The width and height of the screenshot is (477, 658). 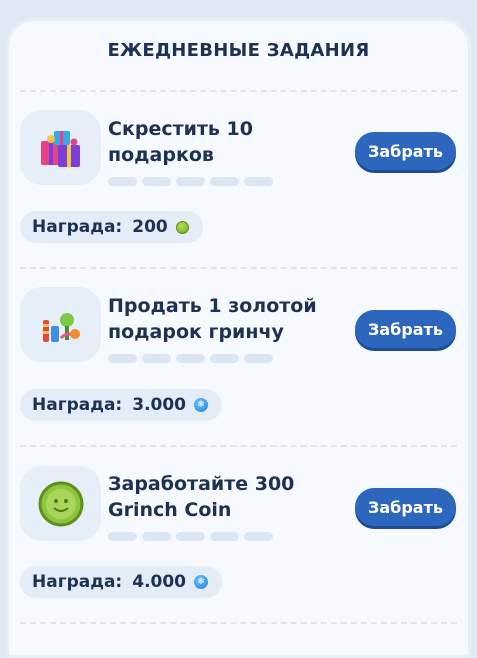 I want to click on green-coin-icon, so click(x=182, y=227).